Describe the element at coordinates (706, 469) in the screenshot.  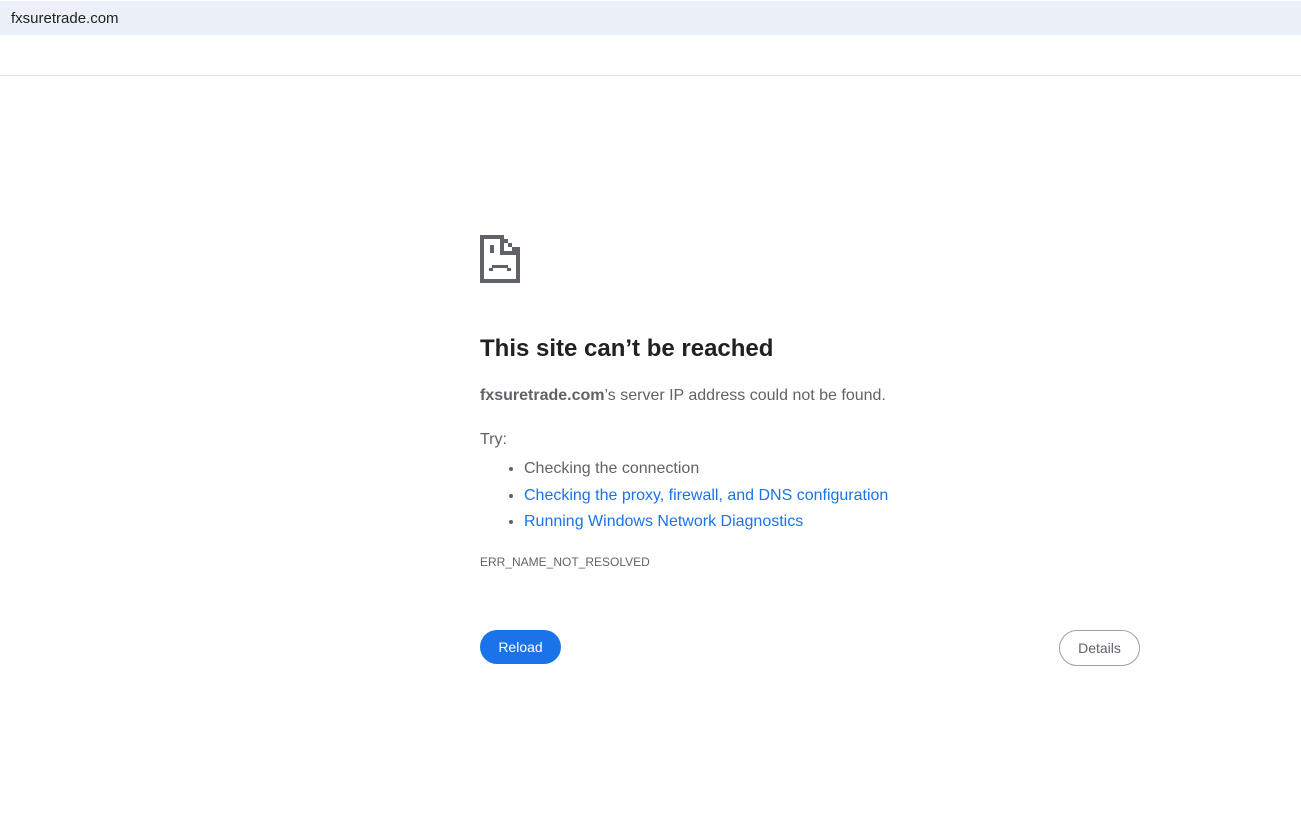
I see `suggestion-item: Checking the connection` at that location.